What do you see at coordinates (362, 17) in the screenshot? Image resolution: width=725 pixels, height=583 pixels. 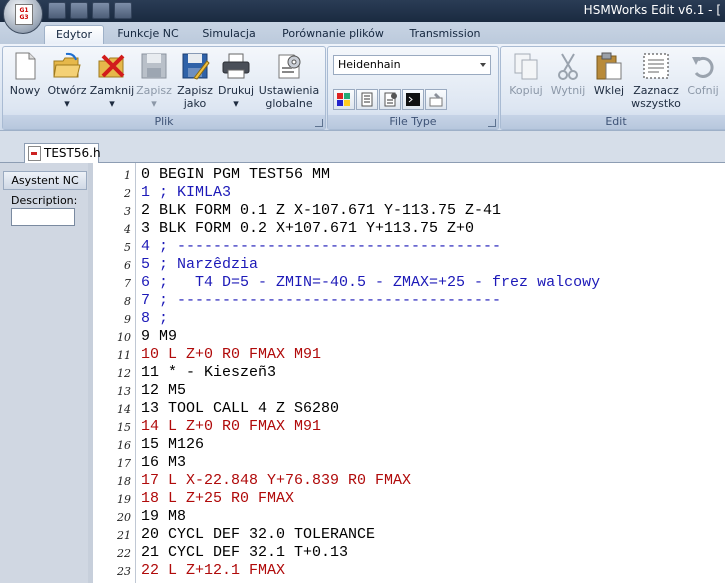 I see `title-bar: G1 G3 HSMWorks Edit v6.1 - [` at bounding box center [362, 17].